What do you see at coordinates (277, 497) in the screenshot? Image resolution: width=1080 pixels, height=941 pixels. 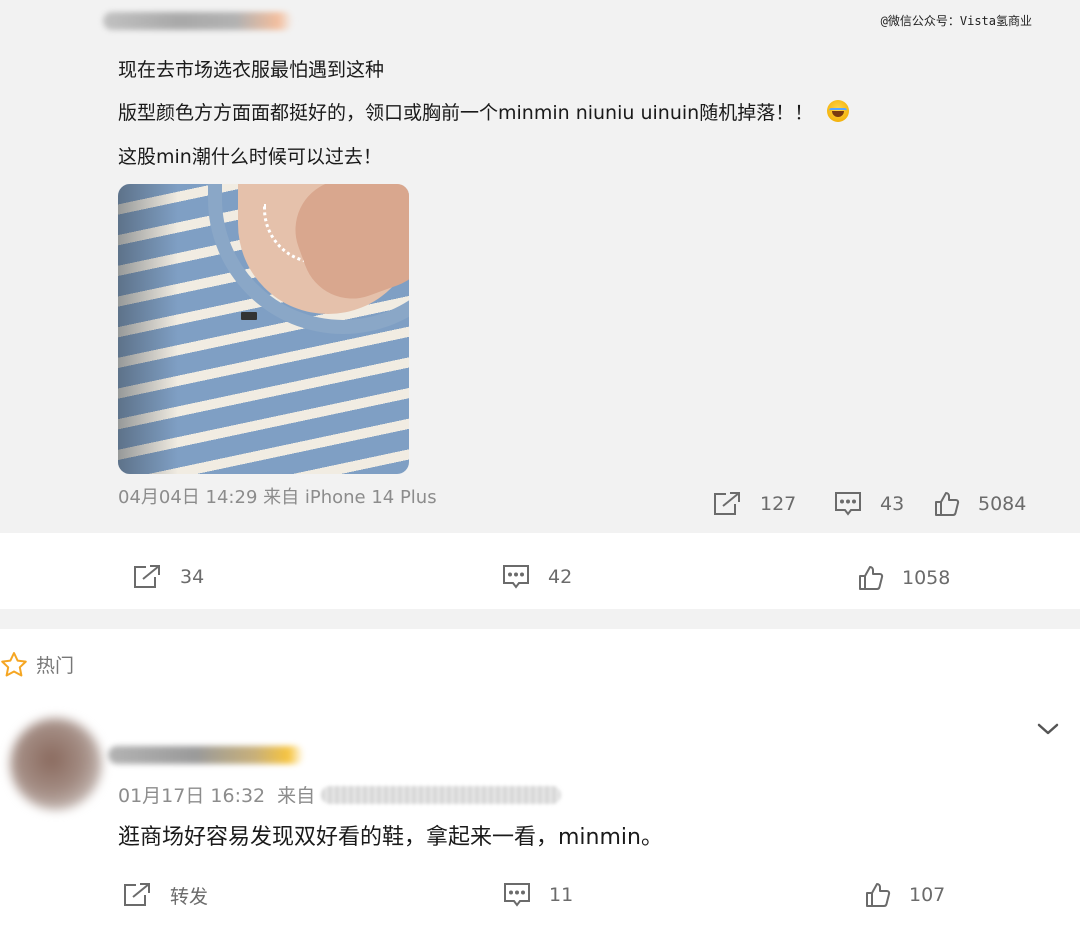 I see `quoted-post-meta: 04月04日 14:29 来自 iPhone 14 Plus` at bounding box center [277, 497].